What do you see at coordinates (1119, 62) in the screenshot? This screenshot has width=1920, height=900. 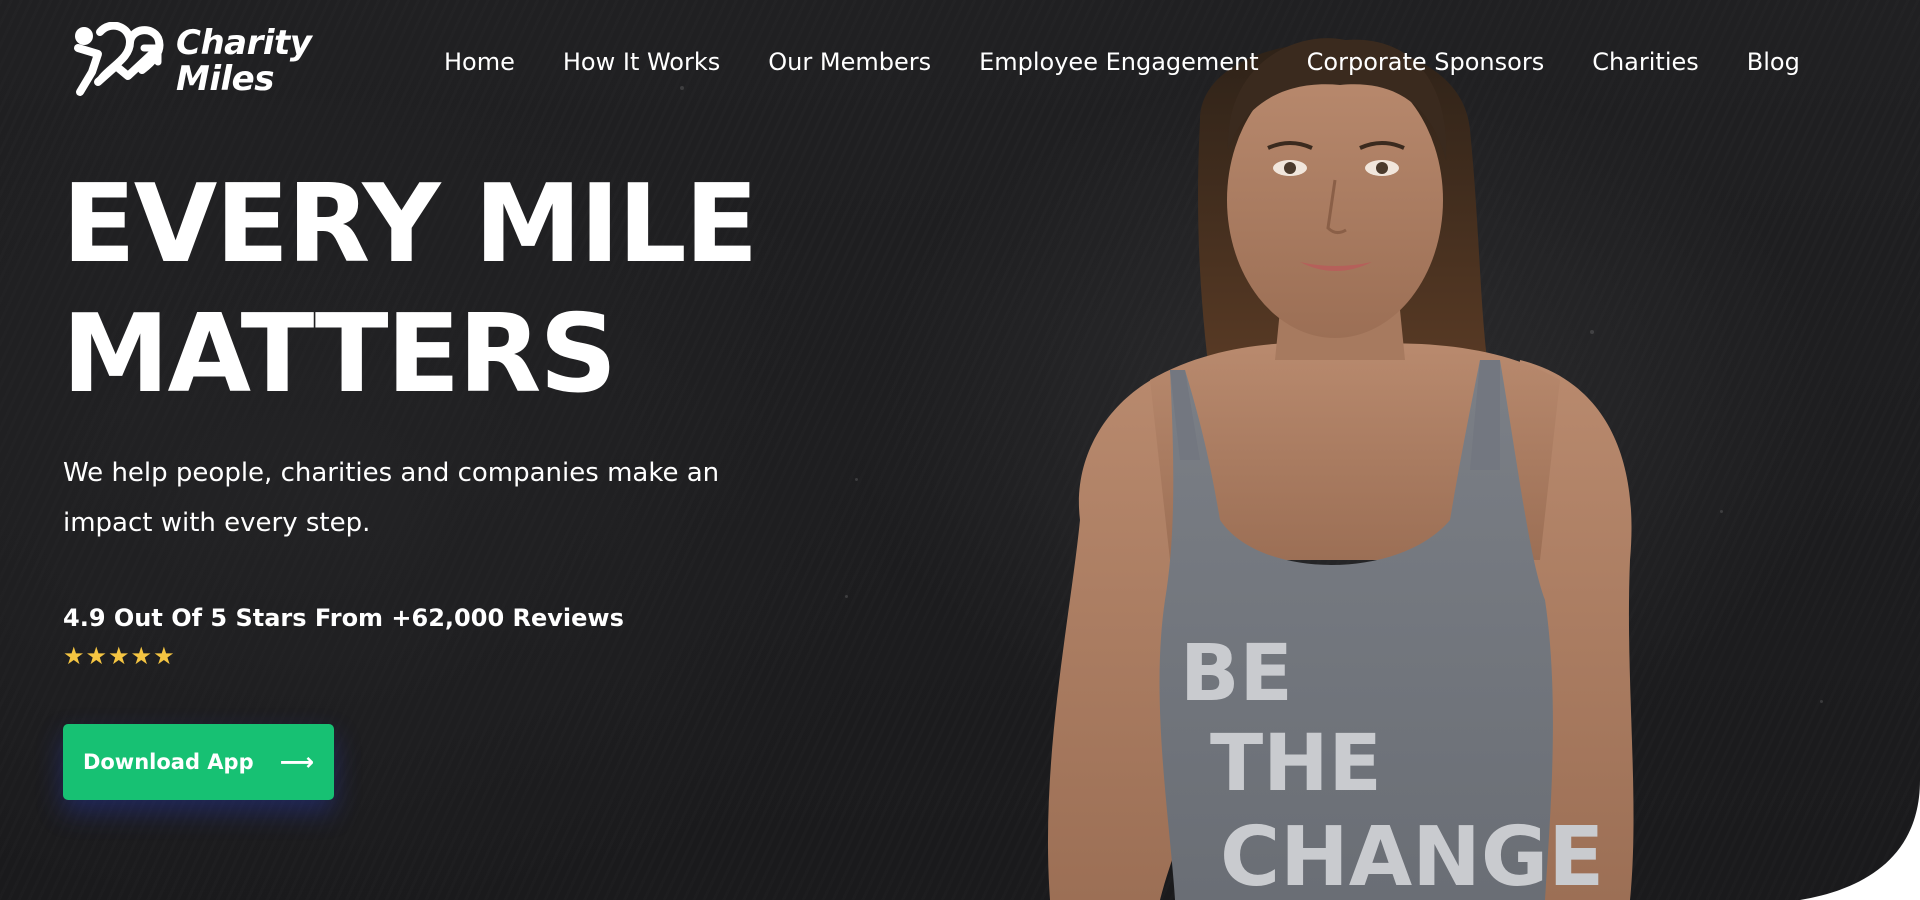 I see `nav-link-employee-engagement: Employee Engagement` at bounding box center [1119, 62].